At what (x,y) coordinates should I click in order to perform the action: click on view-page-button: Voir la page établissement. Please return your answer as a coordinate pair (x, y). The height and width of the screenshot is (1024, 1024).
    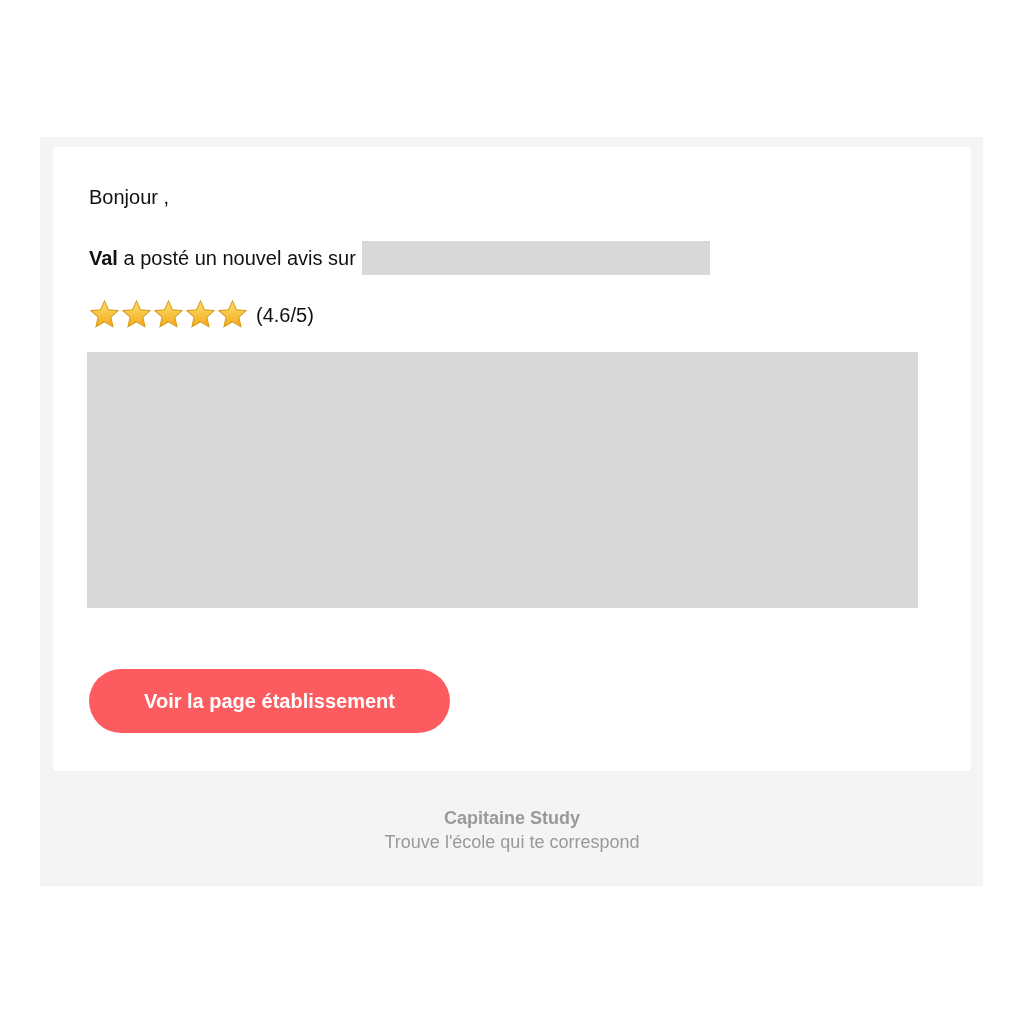
    Looking at the image, I should click on (269, 701).